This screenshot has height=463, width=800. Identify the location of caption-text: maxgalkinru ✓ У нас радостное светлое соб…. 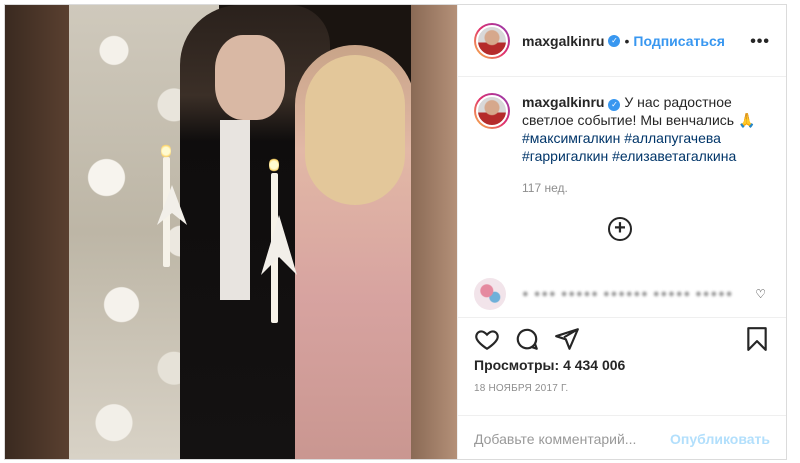
(642, 145).